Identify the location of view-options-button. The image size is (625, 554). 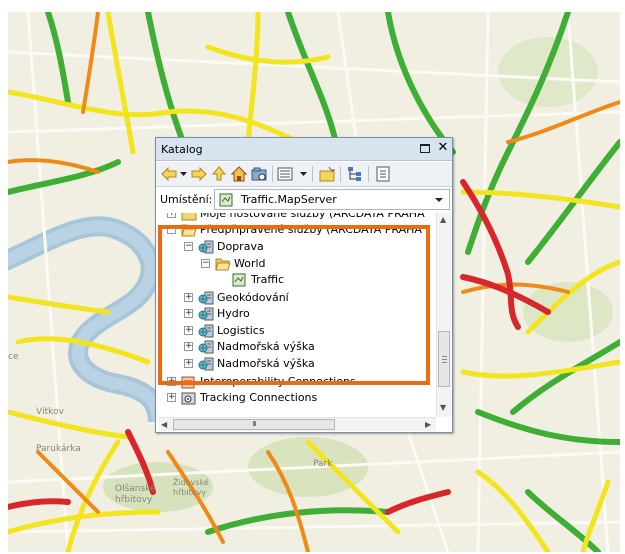
(287, 174).